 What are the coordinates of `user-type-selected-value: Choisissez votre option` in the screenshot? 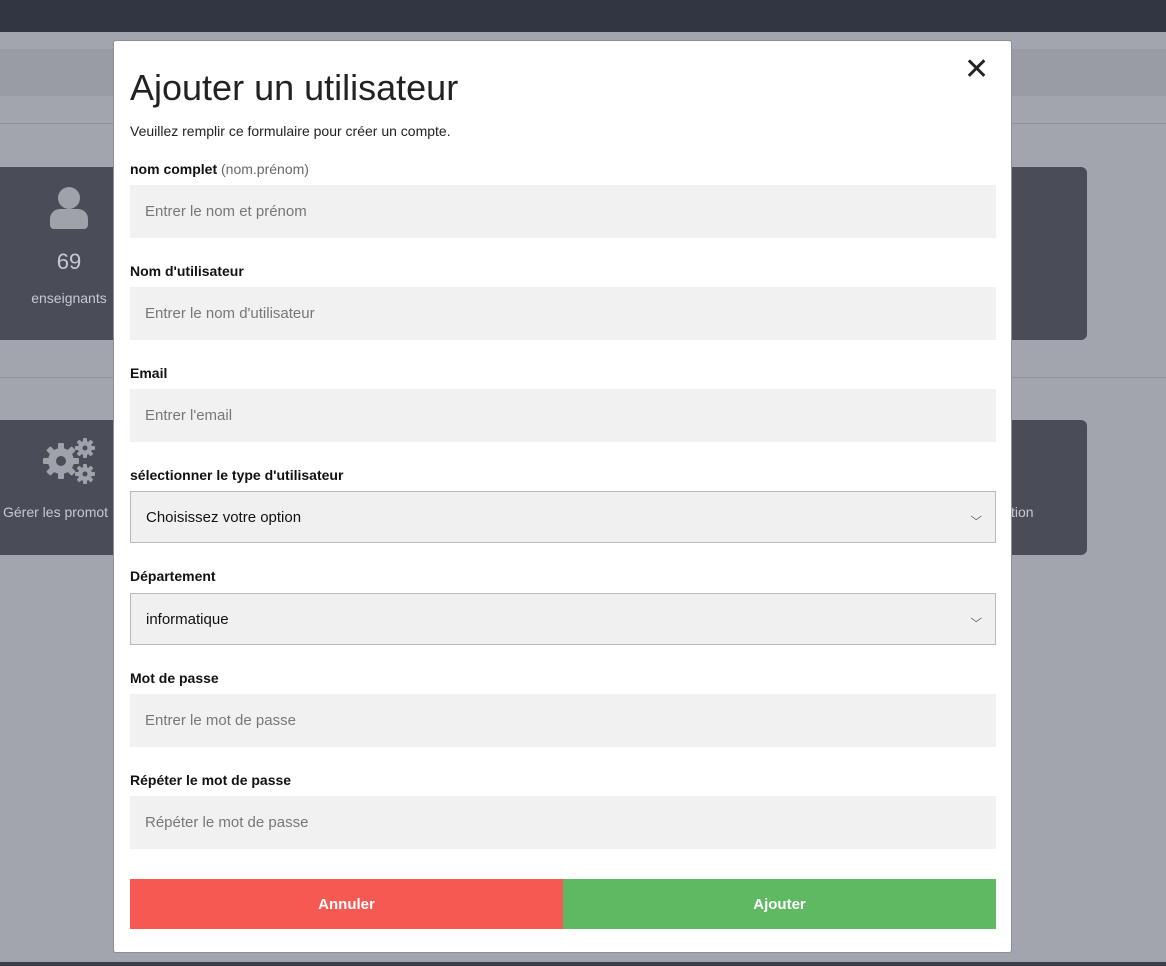 It's located at (224, 517).